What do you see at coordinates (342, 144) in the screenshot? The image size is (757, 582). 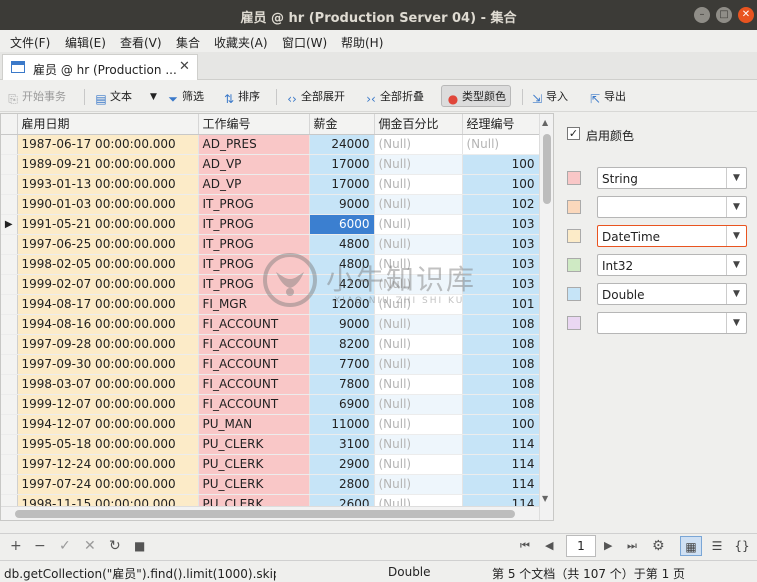 I see `cell-salary: 24000` at bounding box center [342, 144].